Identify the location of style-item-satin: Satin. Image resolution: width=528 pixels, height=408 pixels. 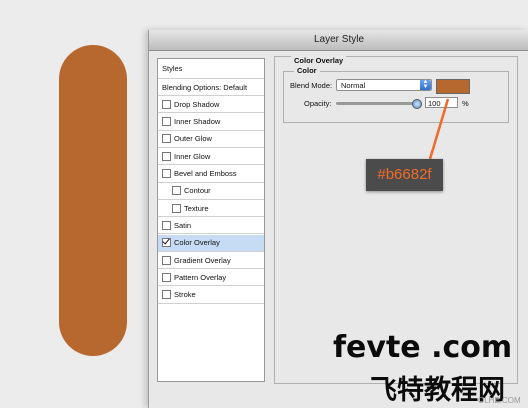
(211, 226).